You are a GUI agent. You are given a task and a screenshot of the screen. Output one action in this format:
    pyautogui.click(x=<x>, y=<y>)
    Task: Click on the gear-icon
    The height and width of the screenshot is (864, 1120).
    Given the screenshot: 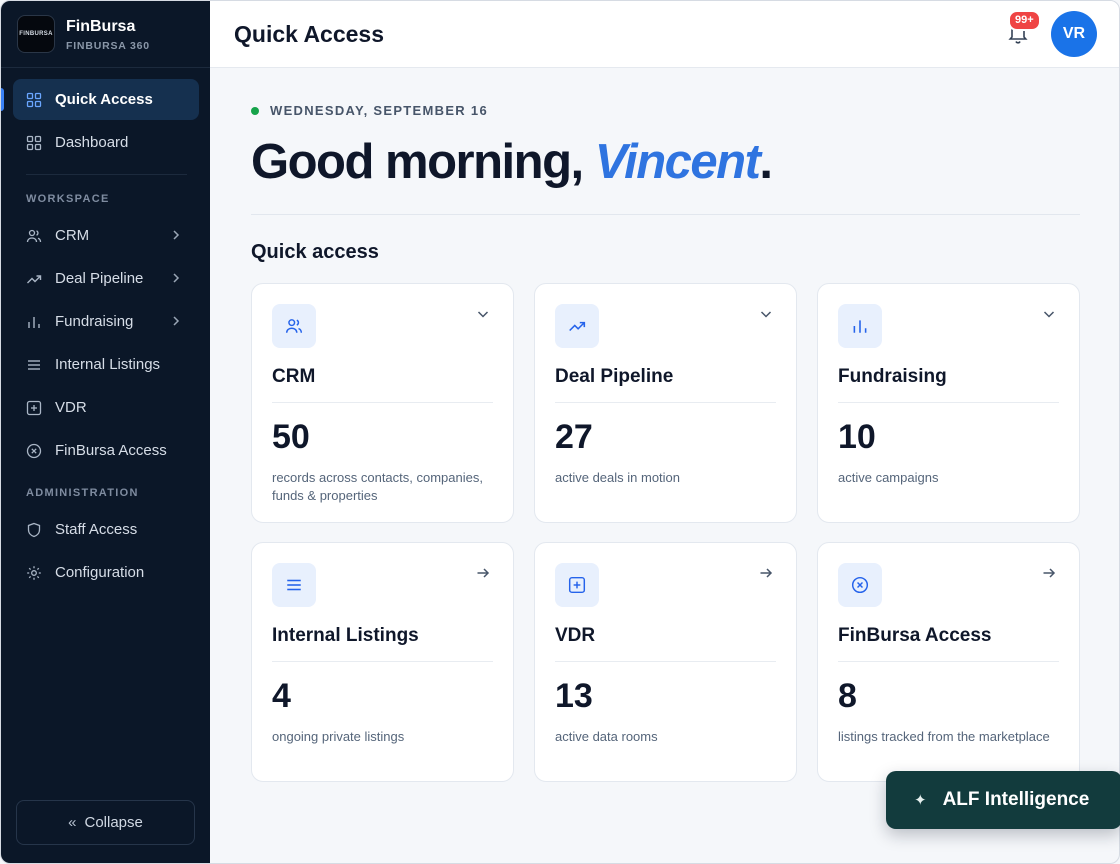 What is the action you would take?
    pyautogui.click(x=34, y=573)
    